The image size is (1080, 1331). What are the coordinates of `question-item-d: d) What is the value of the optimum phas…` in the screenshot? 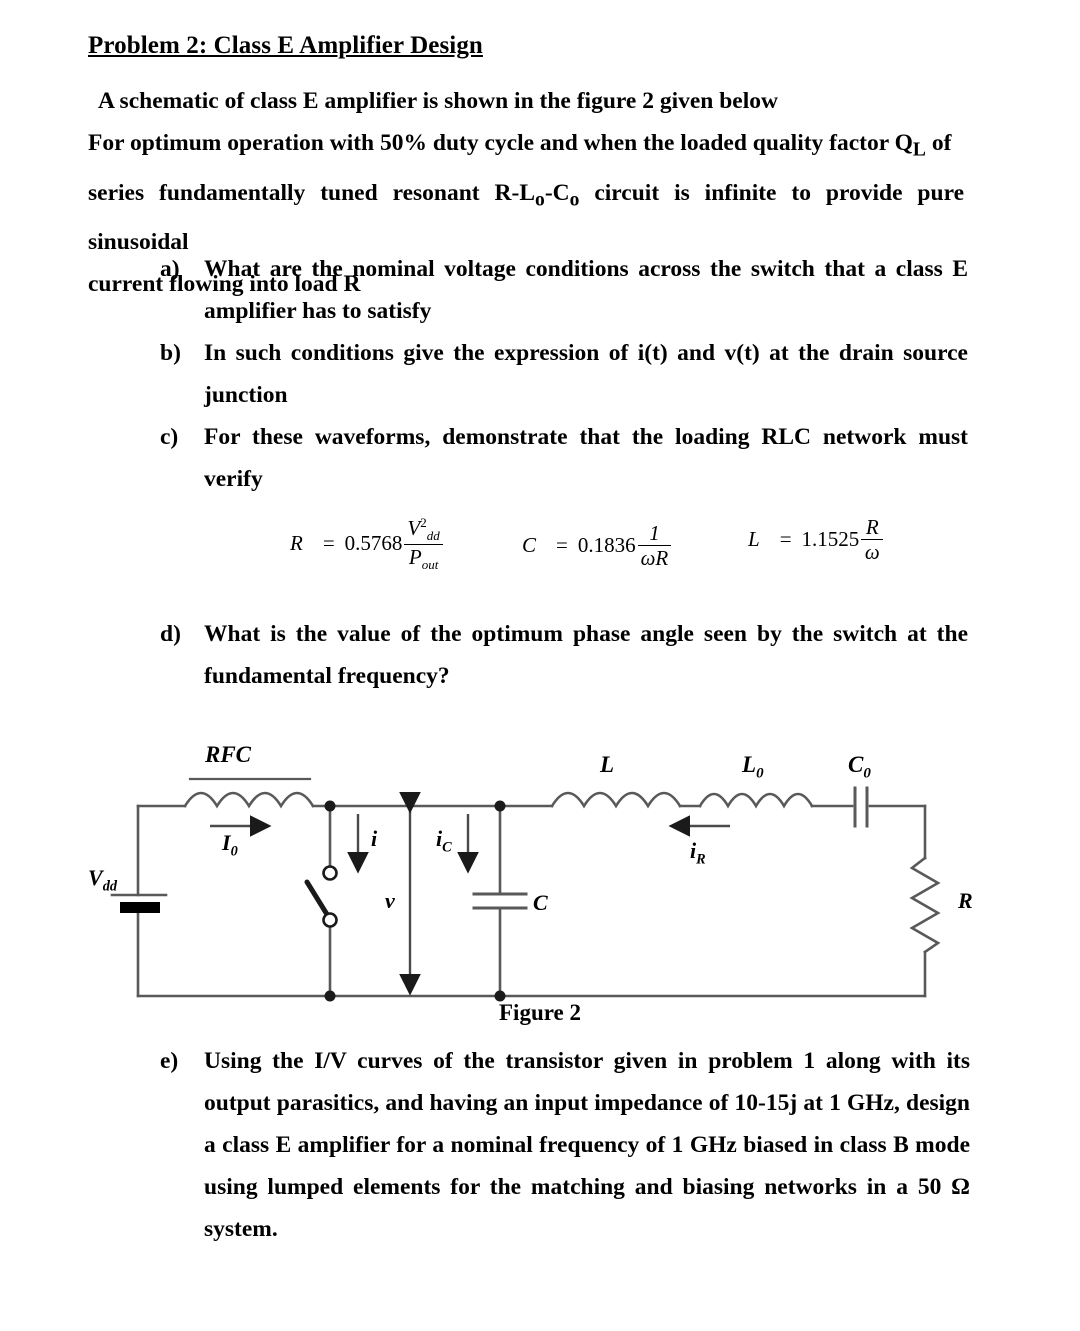 It's located at (564, 655).